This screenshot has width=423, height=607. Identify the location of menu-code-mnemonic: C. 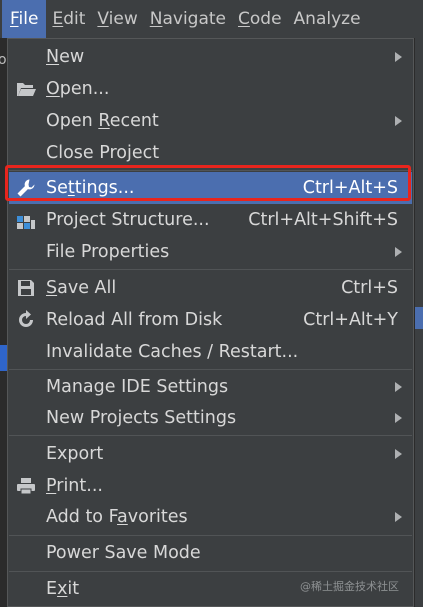
(244, 19).